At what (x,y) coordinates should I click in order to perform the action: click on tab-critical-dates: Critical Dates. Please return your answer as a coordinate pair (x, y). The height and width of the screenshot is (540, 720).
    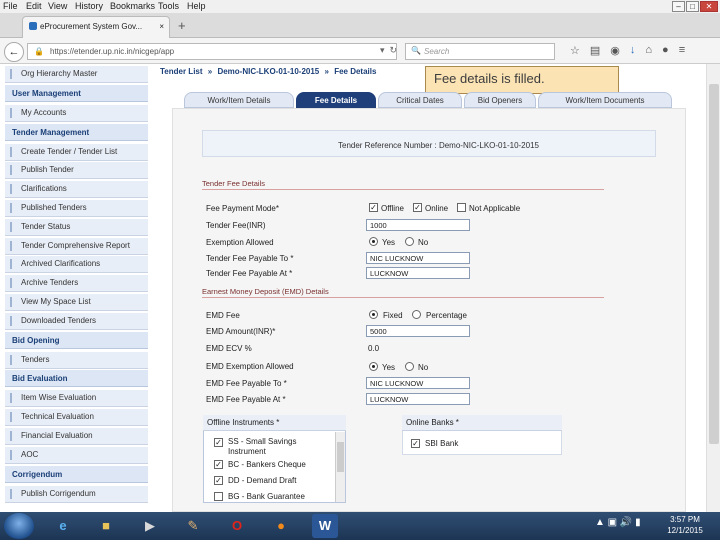
    Looking at the image, I should click on (420, 100).